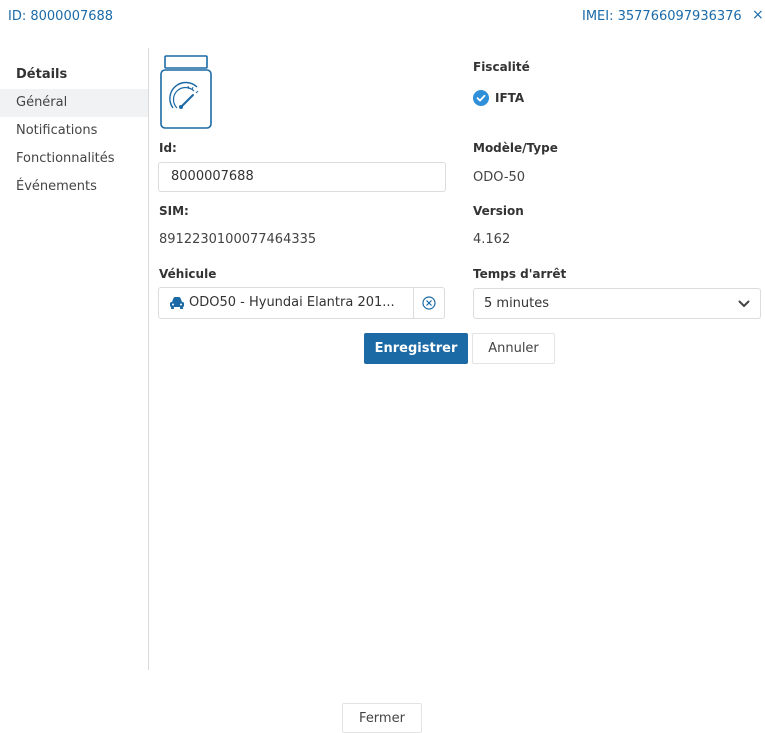 Image resolution: width=765 pixels, height=733 pixels. Describe the element at coordinates (617, 303) in the screenshot. I see `stop-time-select: 5 minutes` at that location.